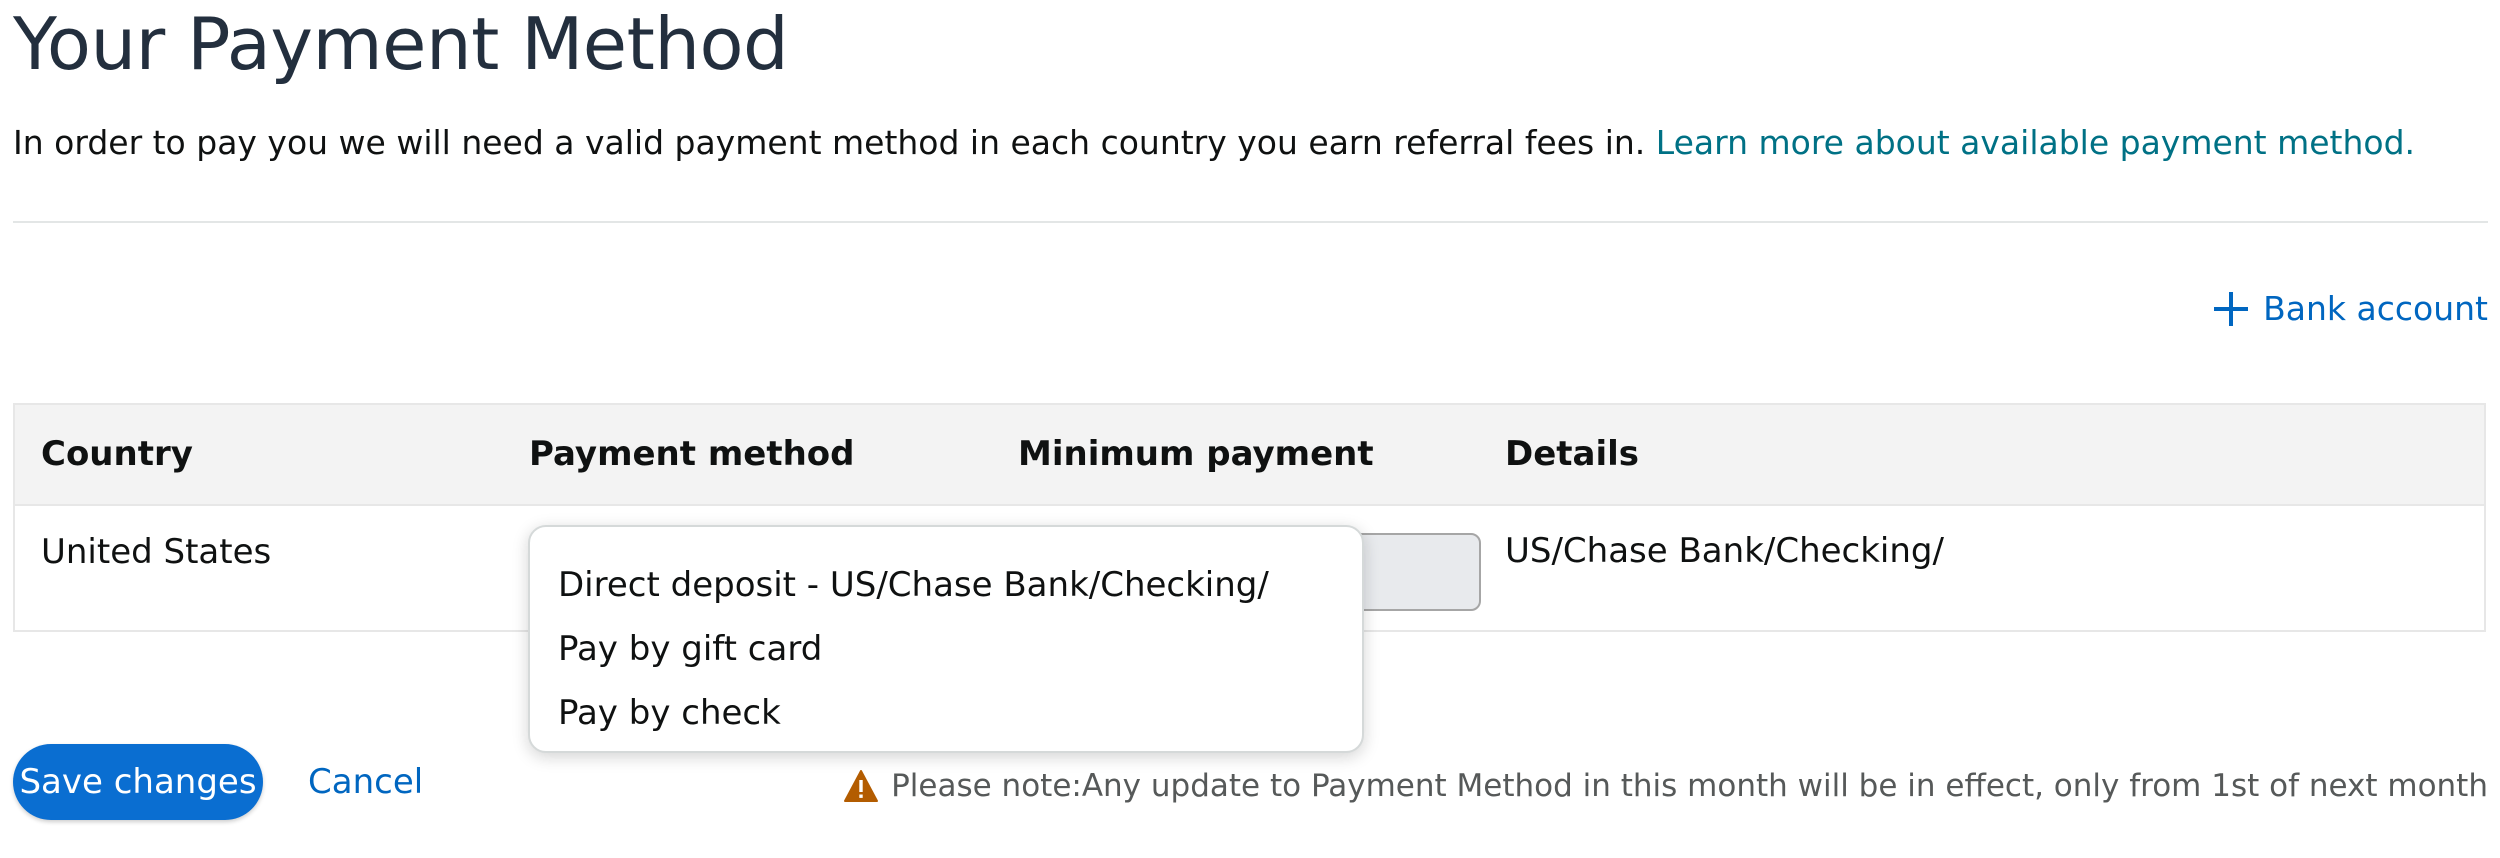 The image size is (2500, 858). I want to click on warning-icon, so click(861, 786).